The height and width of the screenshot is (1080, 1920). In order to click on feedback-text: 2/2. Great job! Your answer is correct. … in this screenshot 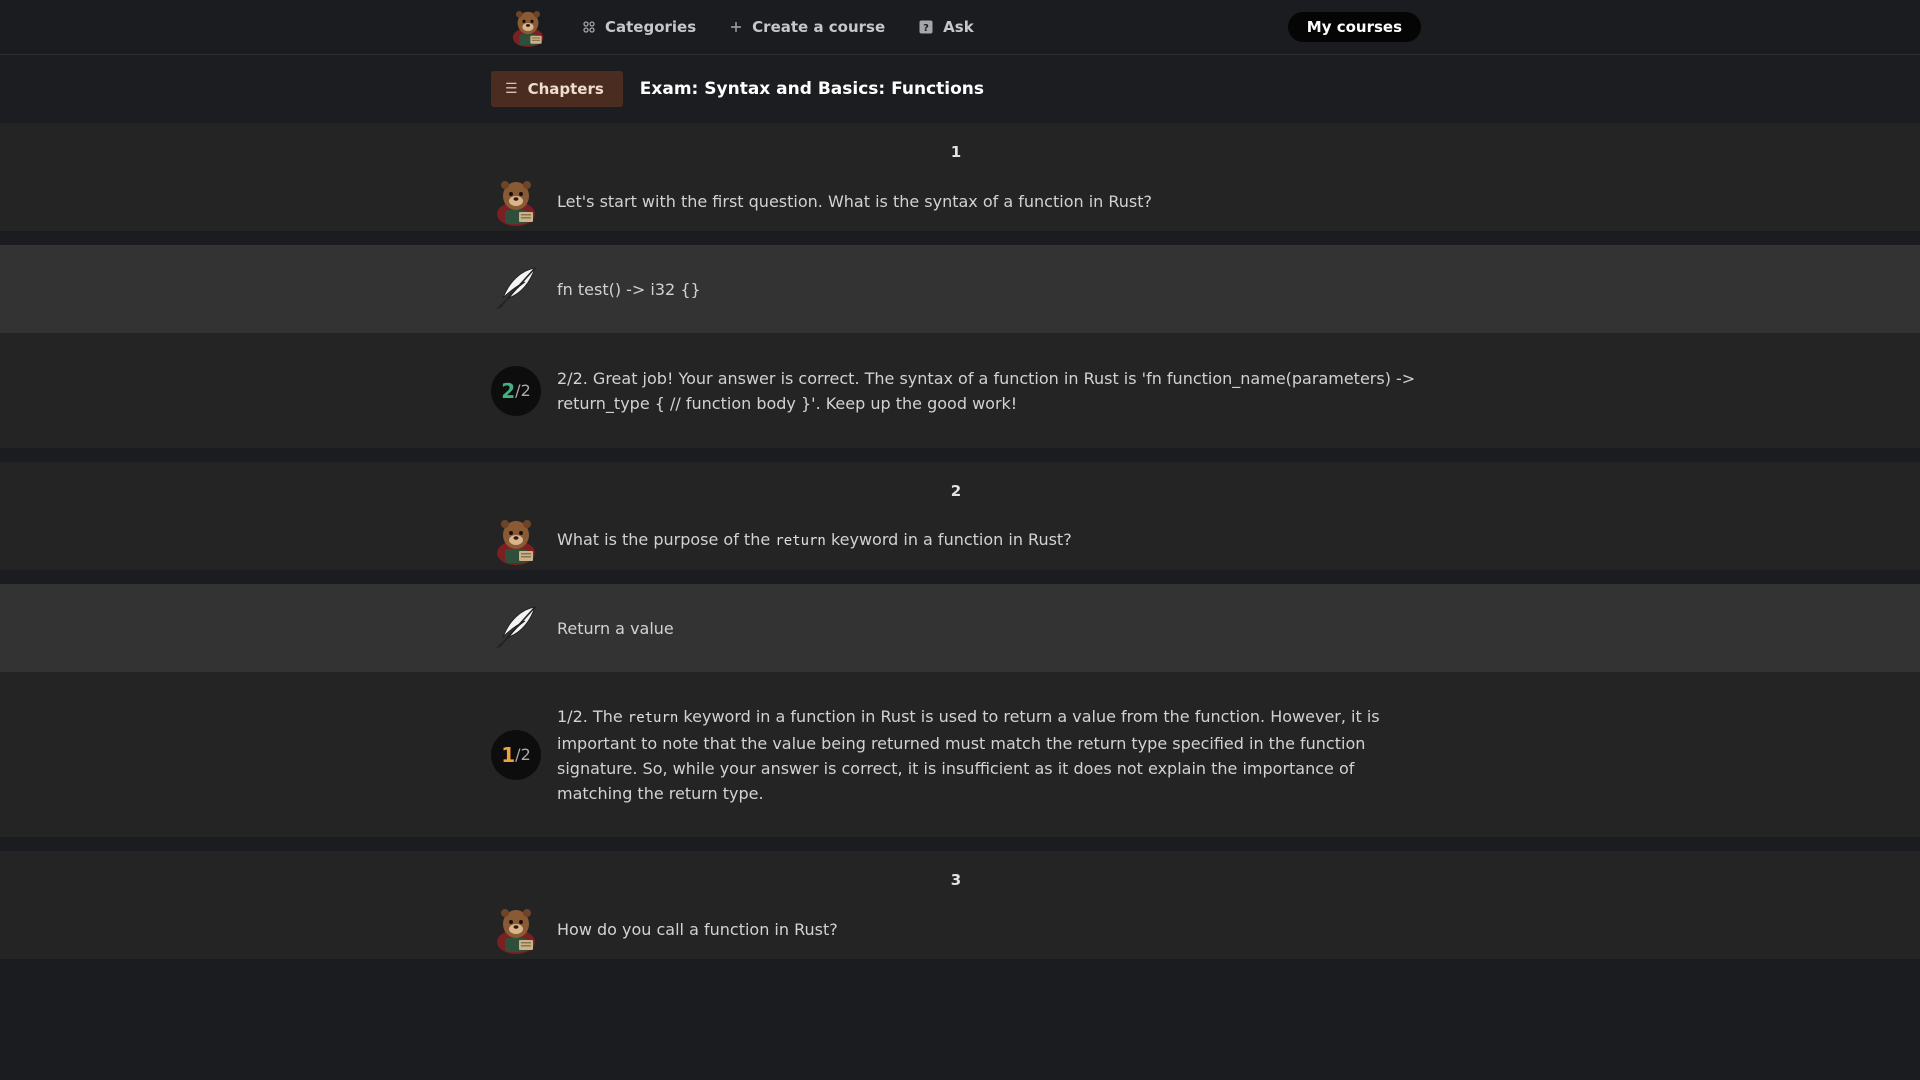, I will do `click(986, 390)`.